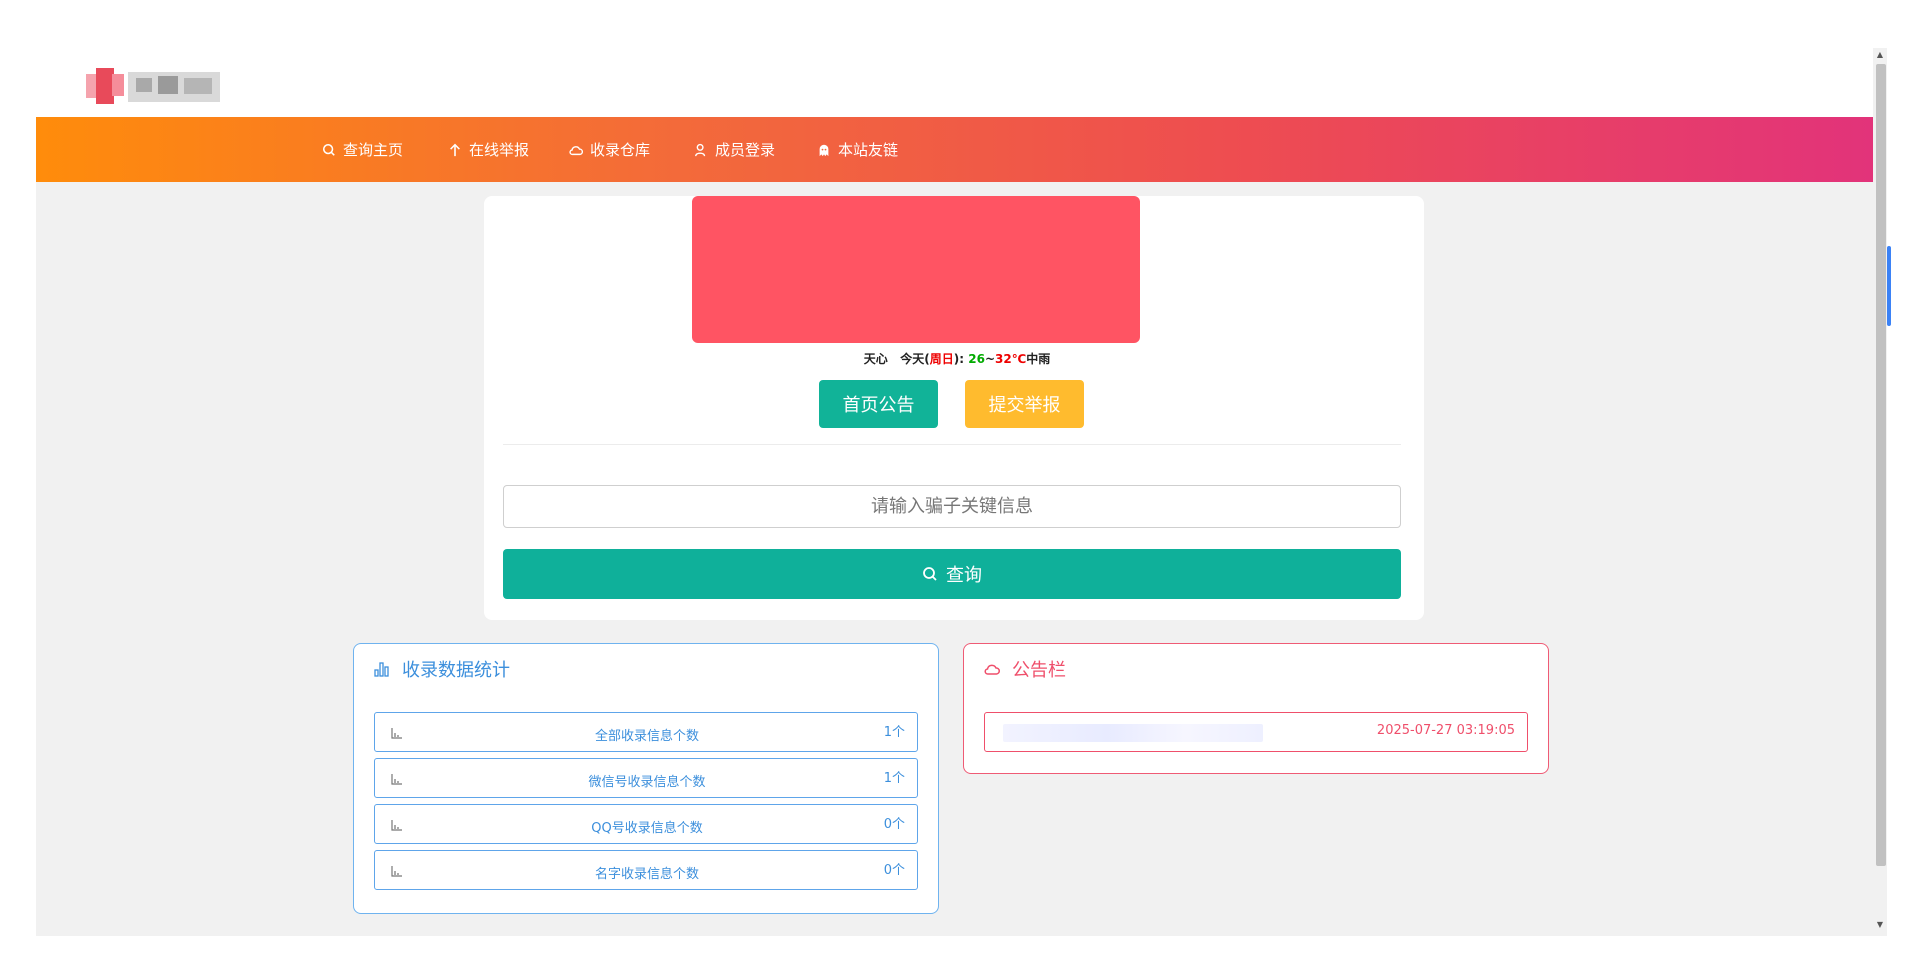  What do you see at coordinates (1039, 670) in the screenshot?
I see `notice-title-text: 公告栏` at bounding box center [1039, 670].